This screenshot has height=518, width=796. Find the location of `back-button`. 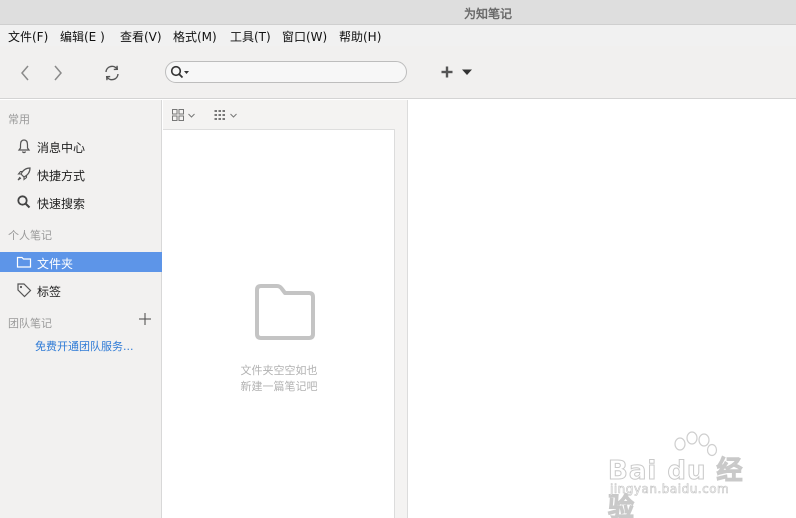

back-button is located at coordinates (25, 73).